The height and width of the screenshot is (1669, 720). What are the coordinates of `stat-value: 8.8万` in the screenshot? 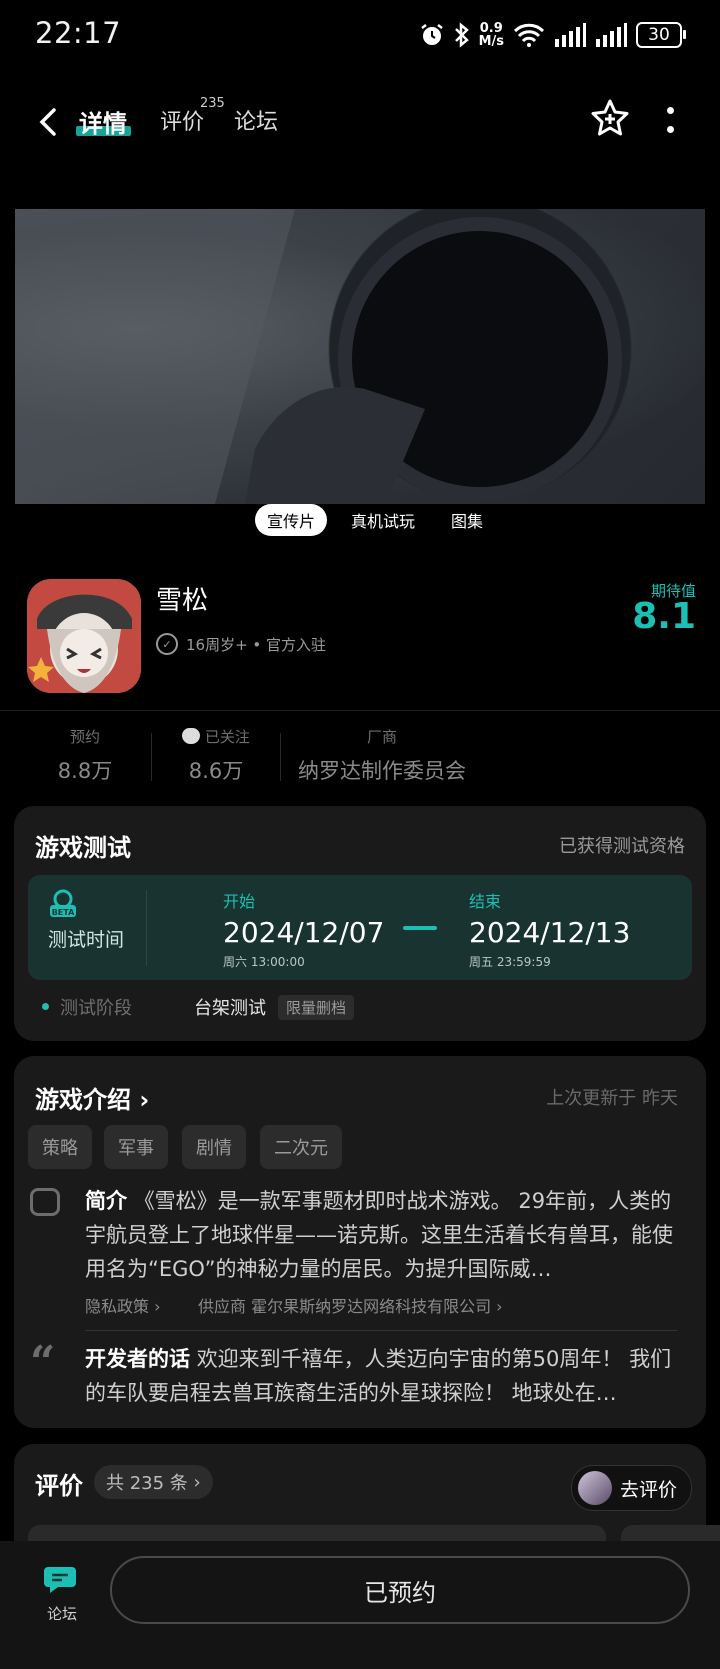 It's located at (85, 771).